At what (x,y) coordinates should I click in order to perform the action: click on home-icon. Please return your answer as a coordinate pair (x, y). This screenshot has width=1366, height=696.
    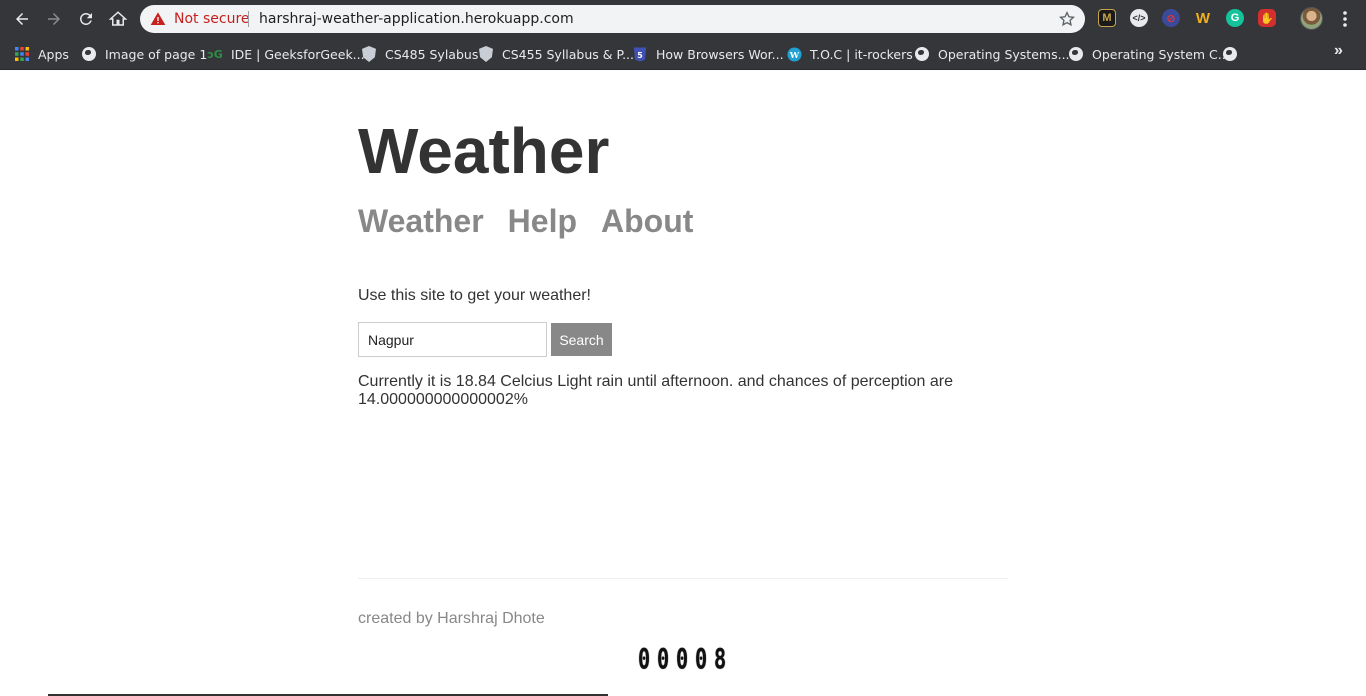
    Looking at the image, I should click on (118, 18).